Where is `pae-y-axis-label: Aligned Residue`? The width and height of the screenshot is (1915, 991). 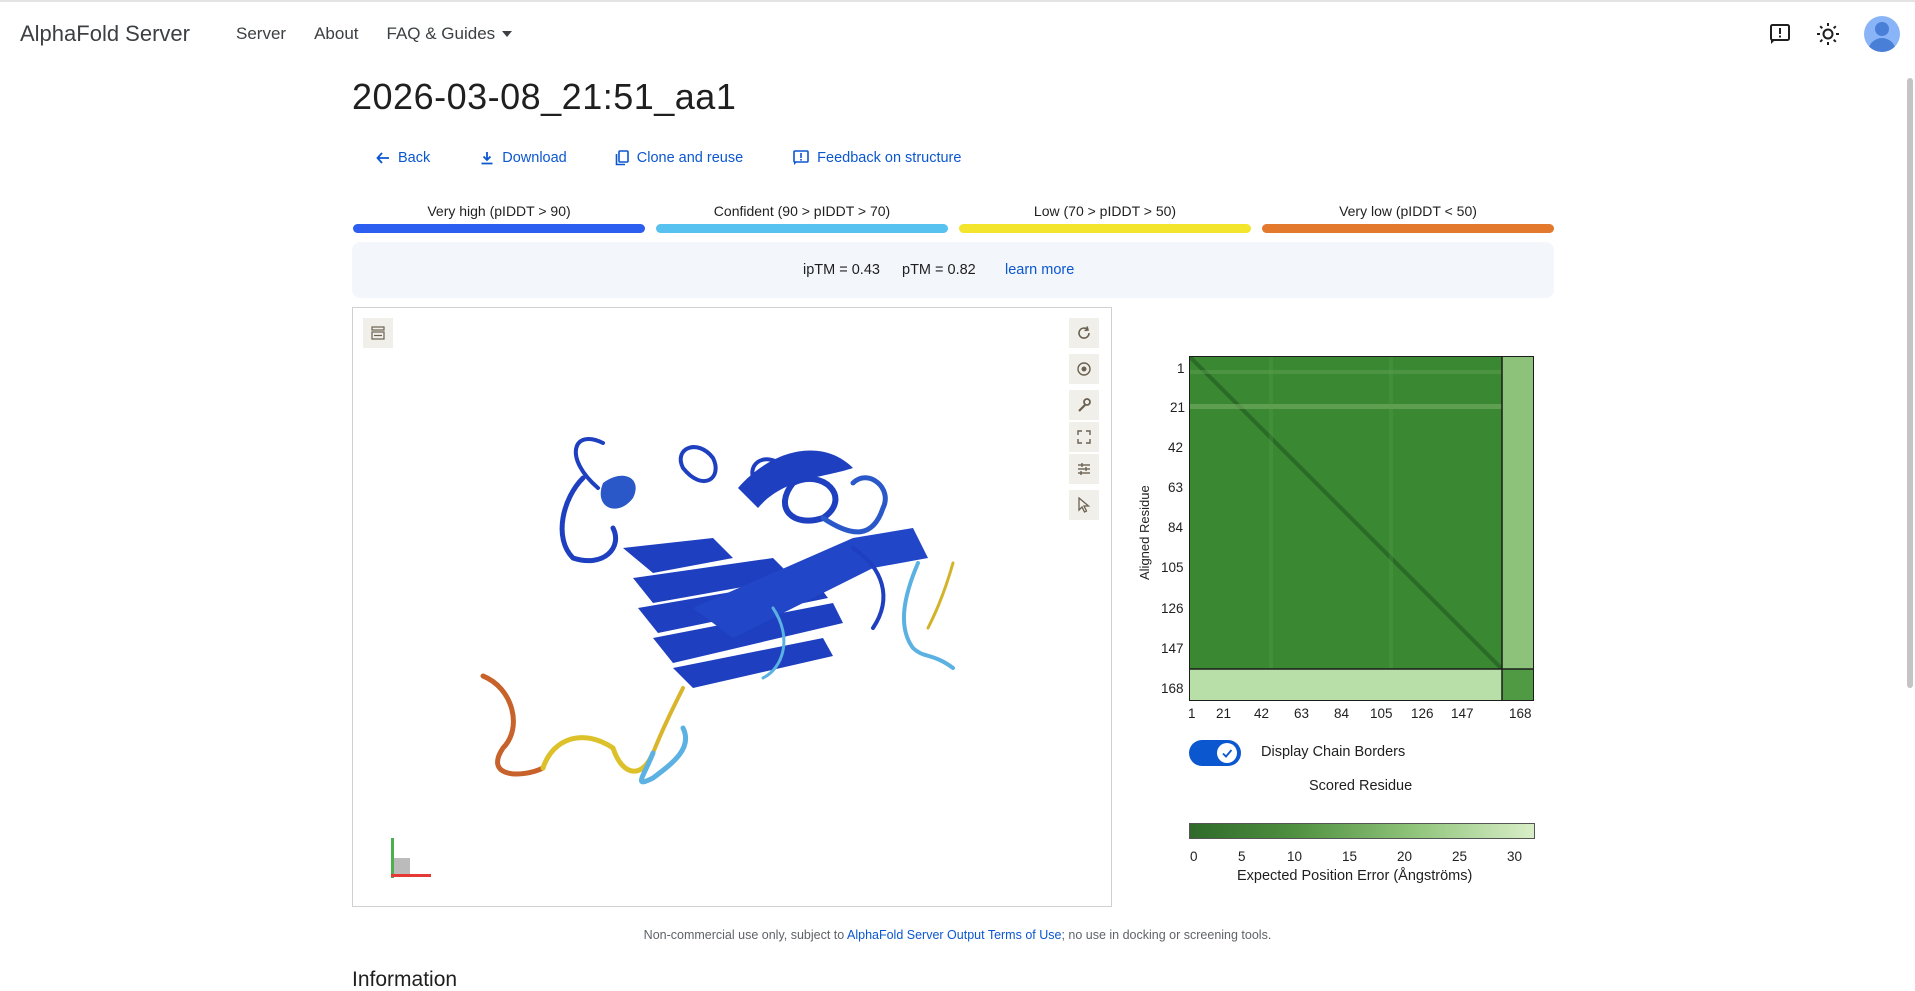 pae-y-axis-label: Aligned Residue is located at coordinates (1144, 532).